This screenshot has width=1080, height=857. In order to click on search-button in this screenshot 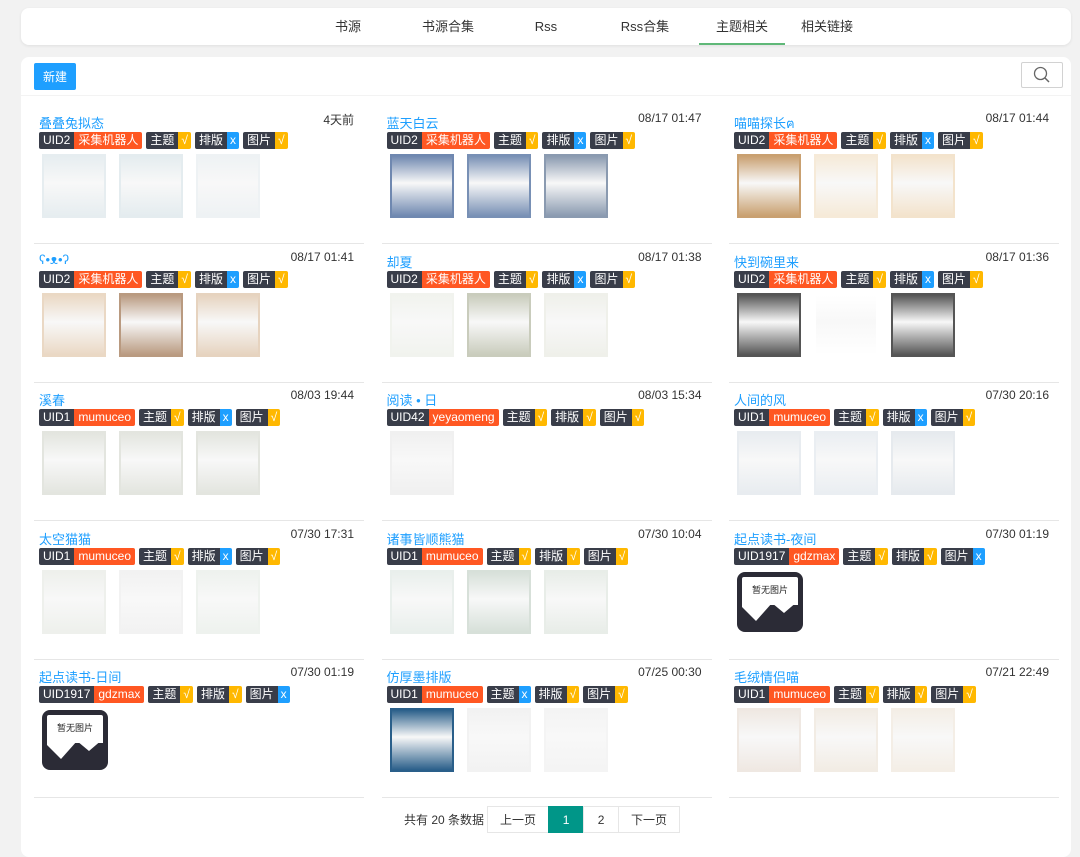, I will do `click(1042, 75)`.